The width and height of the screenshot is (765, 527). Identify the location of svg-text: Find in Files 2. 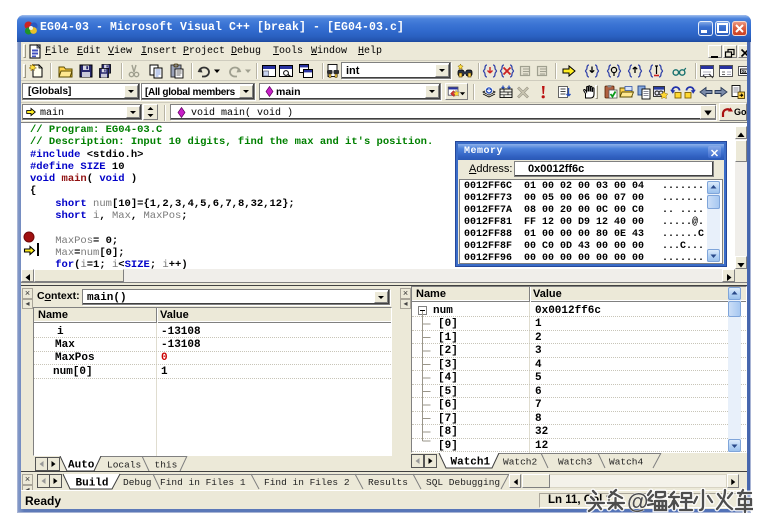
(307, 482).